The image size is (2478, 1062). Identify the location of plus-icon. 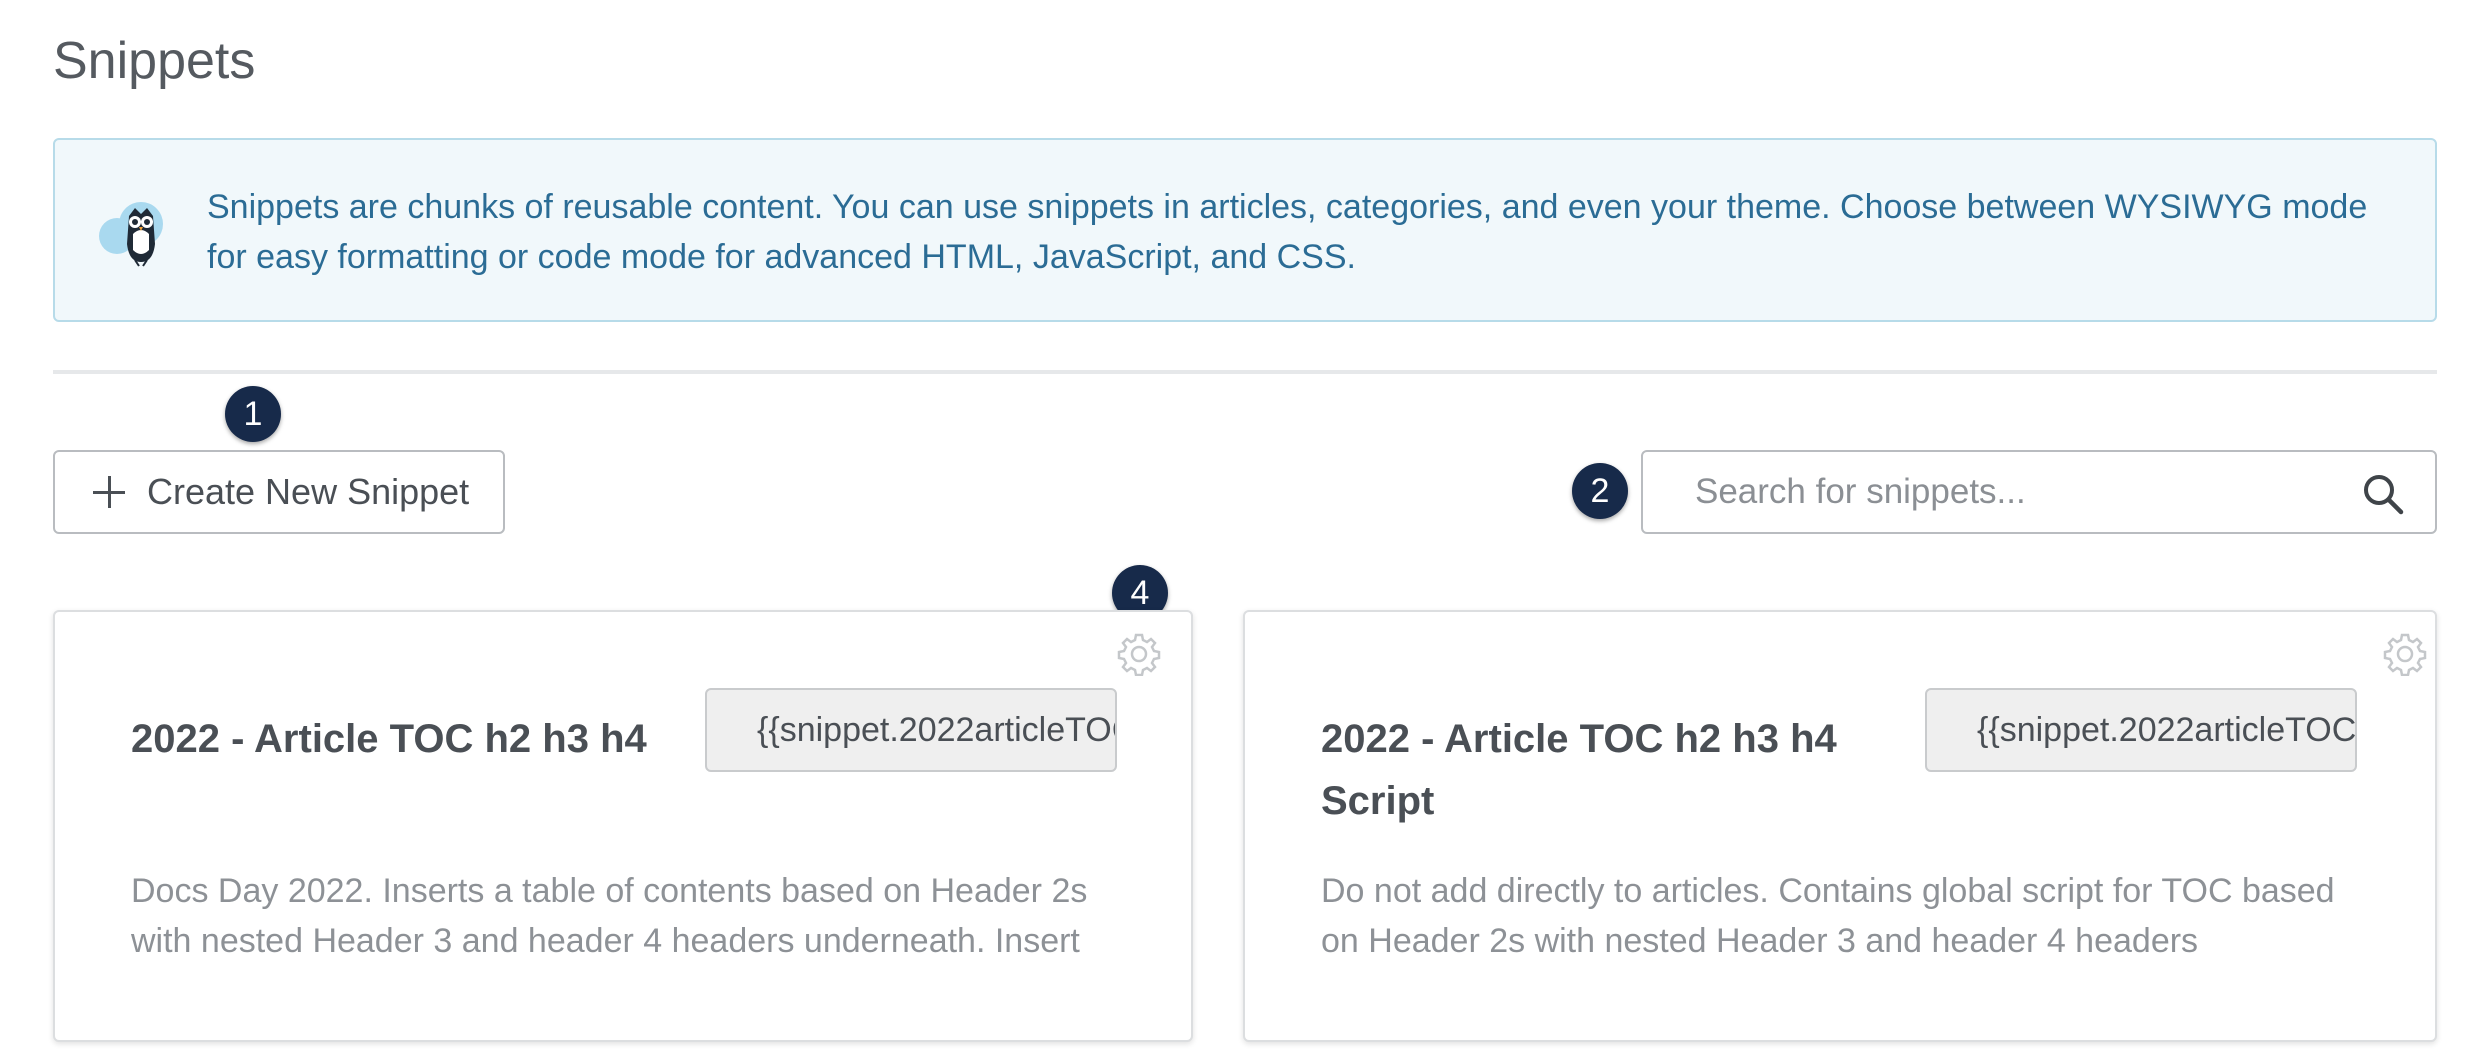
(109, 492).